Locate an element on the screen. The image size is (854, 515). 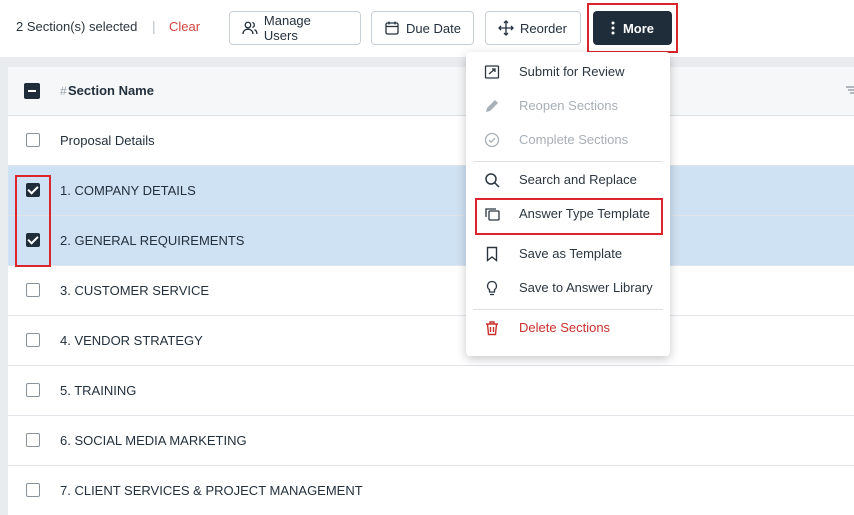
pencil-icon is located at coordinates (492, 106).